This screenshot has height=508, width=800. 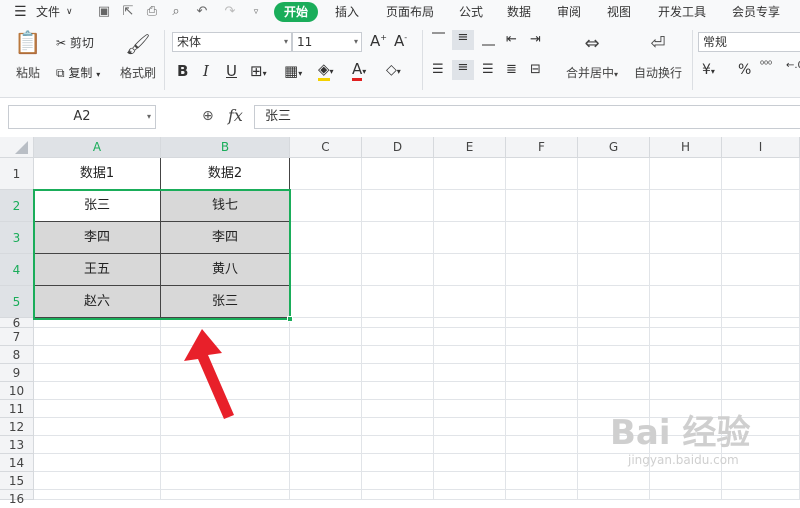 I want to click on row-header-1: 1, so click(x=17, y=174).